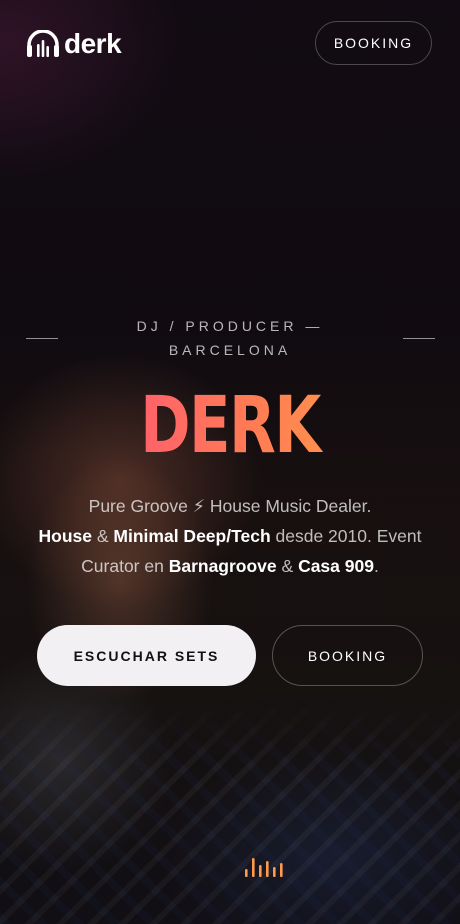  What do you see at coordinates (419, 338) in the screenshot?
I see `tagline-divider-right` at bounding box center [419, 338].